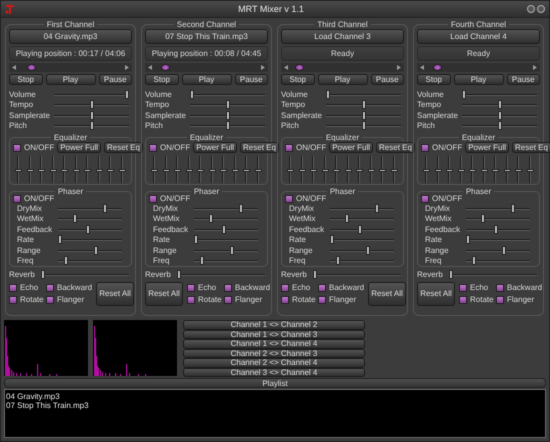  I want to click on crossfade-button: Channel 3 <> Channel 4, so click(274, 372).